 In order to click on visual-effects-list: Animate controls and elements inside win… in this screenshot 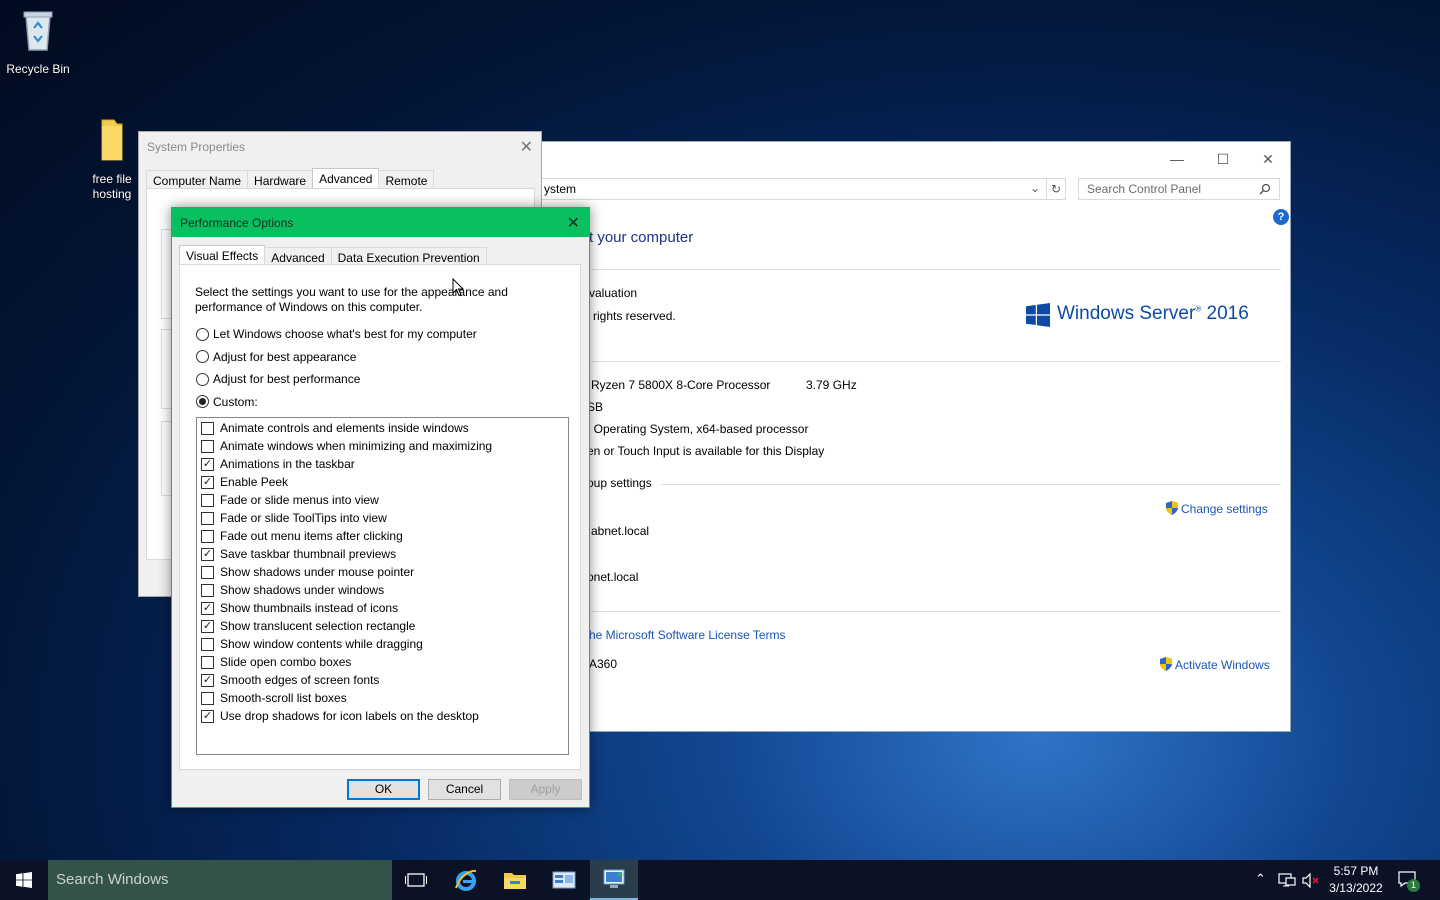, I will do `click(382, 586)`.